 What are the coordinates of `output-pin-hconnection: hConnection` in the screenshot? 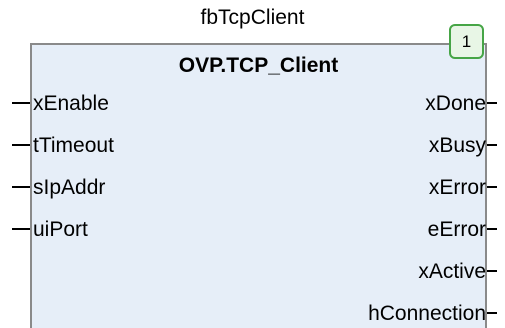 It's located at (427, 314).